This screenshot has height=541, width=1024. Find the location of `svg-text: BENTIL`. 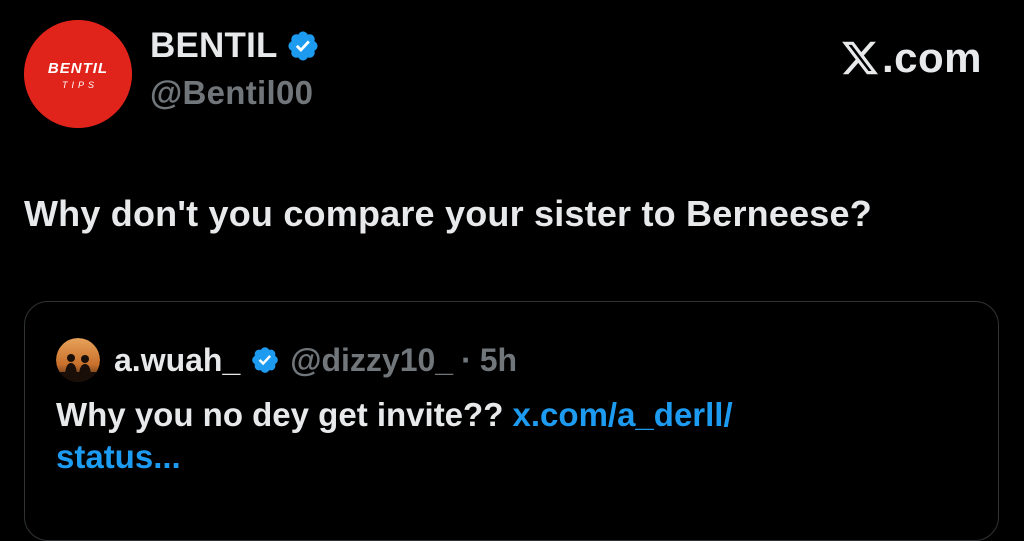

svg-text: BENTIL is located at coordinates (78, 68).